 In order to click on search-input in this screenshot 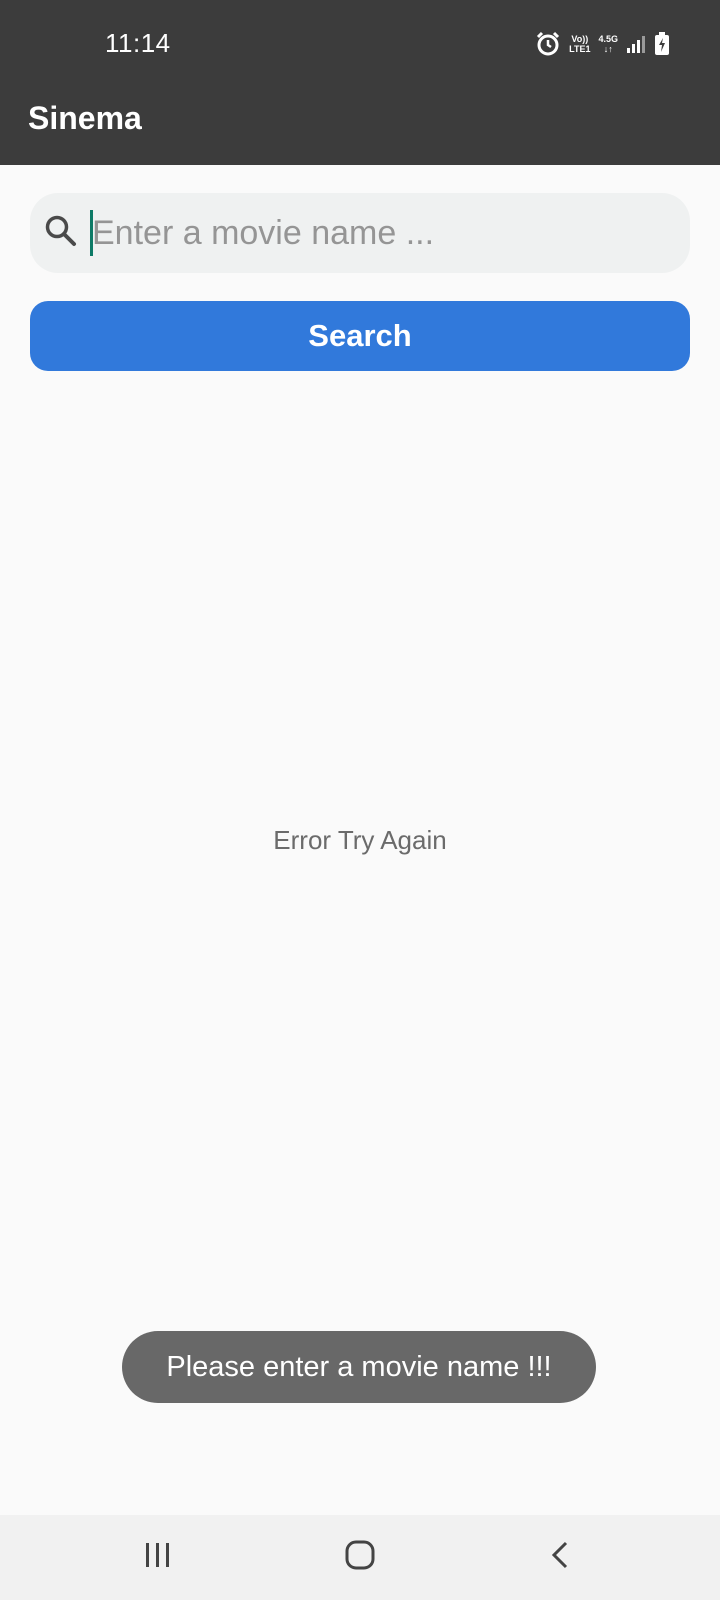, I will do `click(382, 233)`.